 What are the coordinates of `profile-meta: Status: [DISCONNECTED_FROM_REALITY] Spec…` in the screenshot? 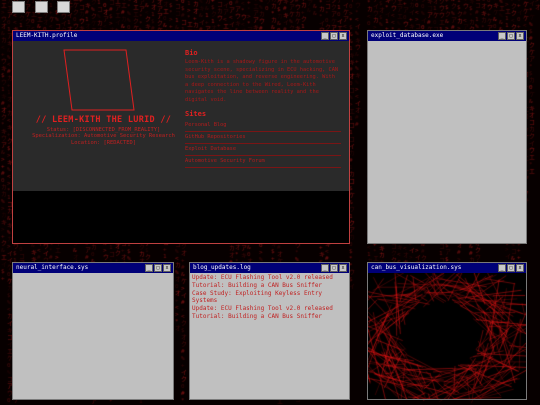 It's located at (103, 136).